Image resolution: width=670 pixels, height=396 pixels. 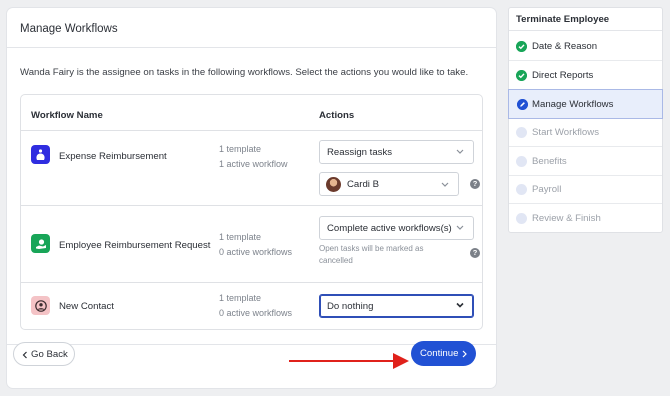 I want to click on step-label: Start Workflows, so click(x=565, y=132).